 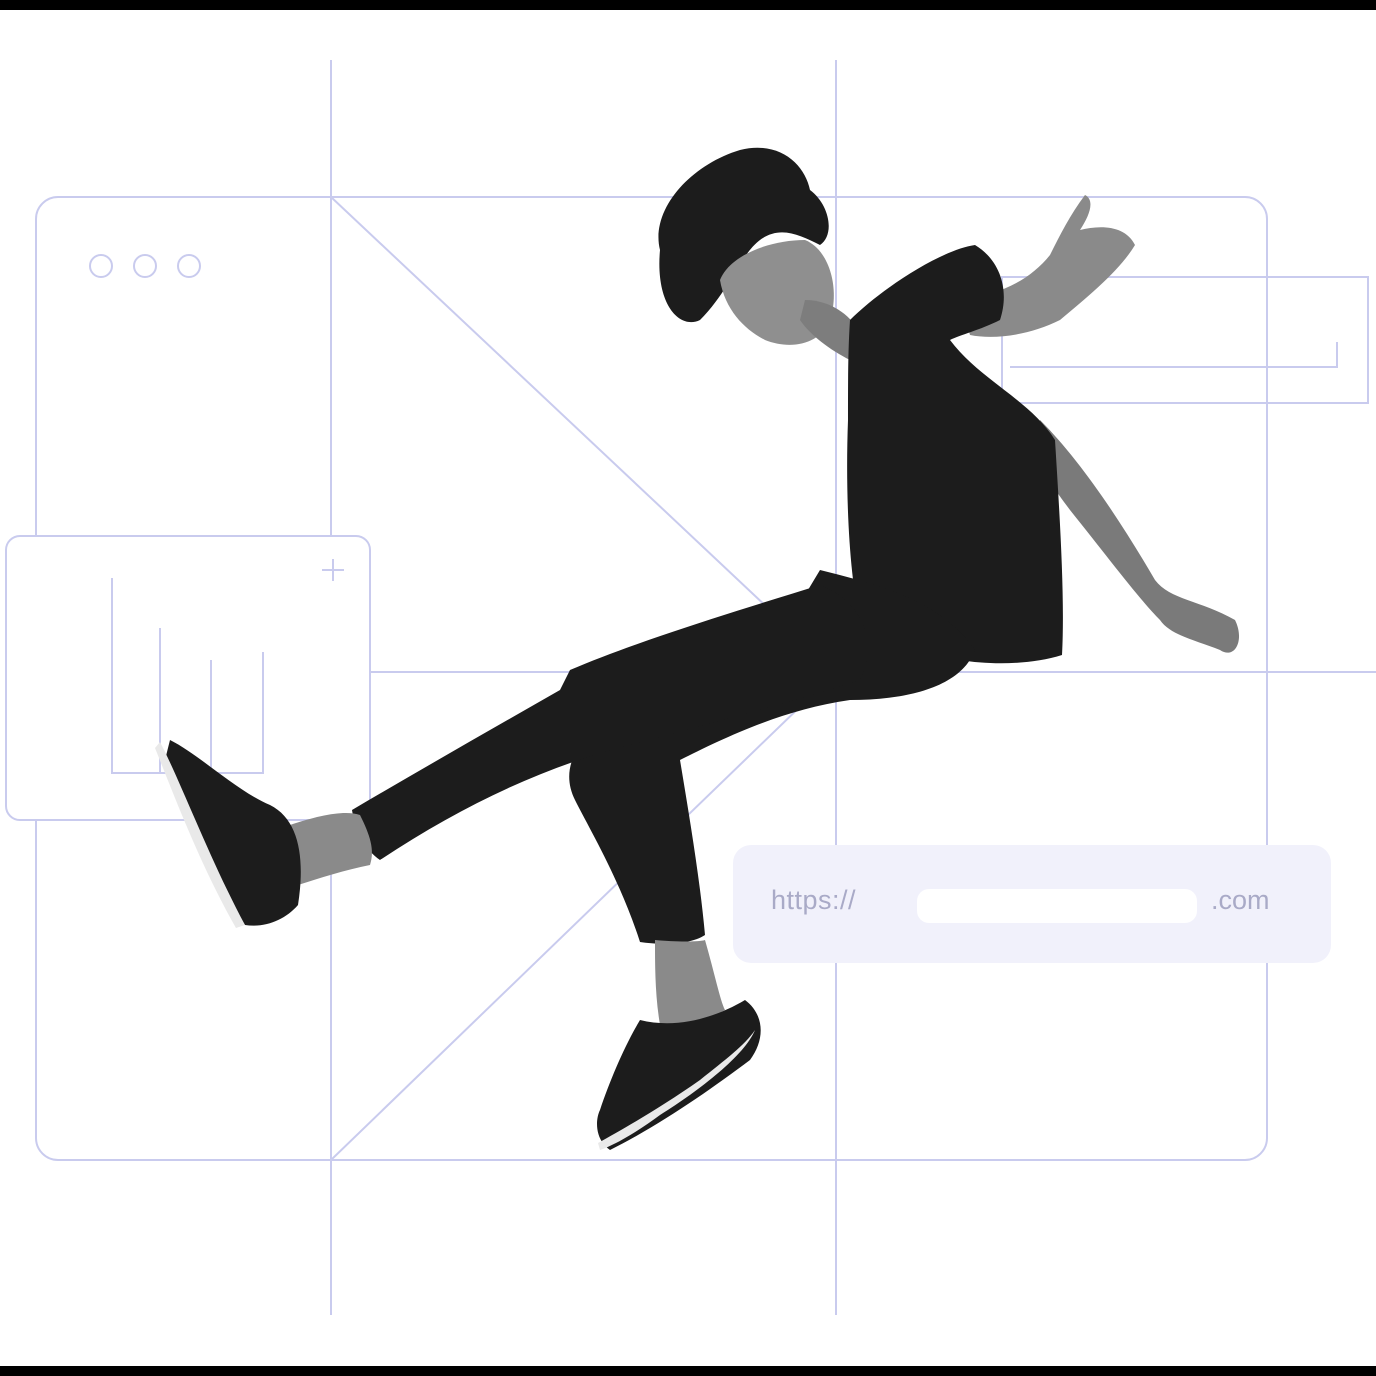 What do you see at coordinates (1240, 900) in the screenshot?
I see `url-suffix: .com` at bounding box center [1240, 900].